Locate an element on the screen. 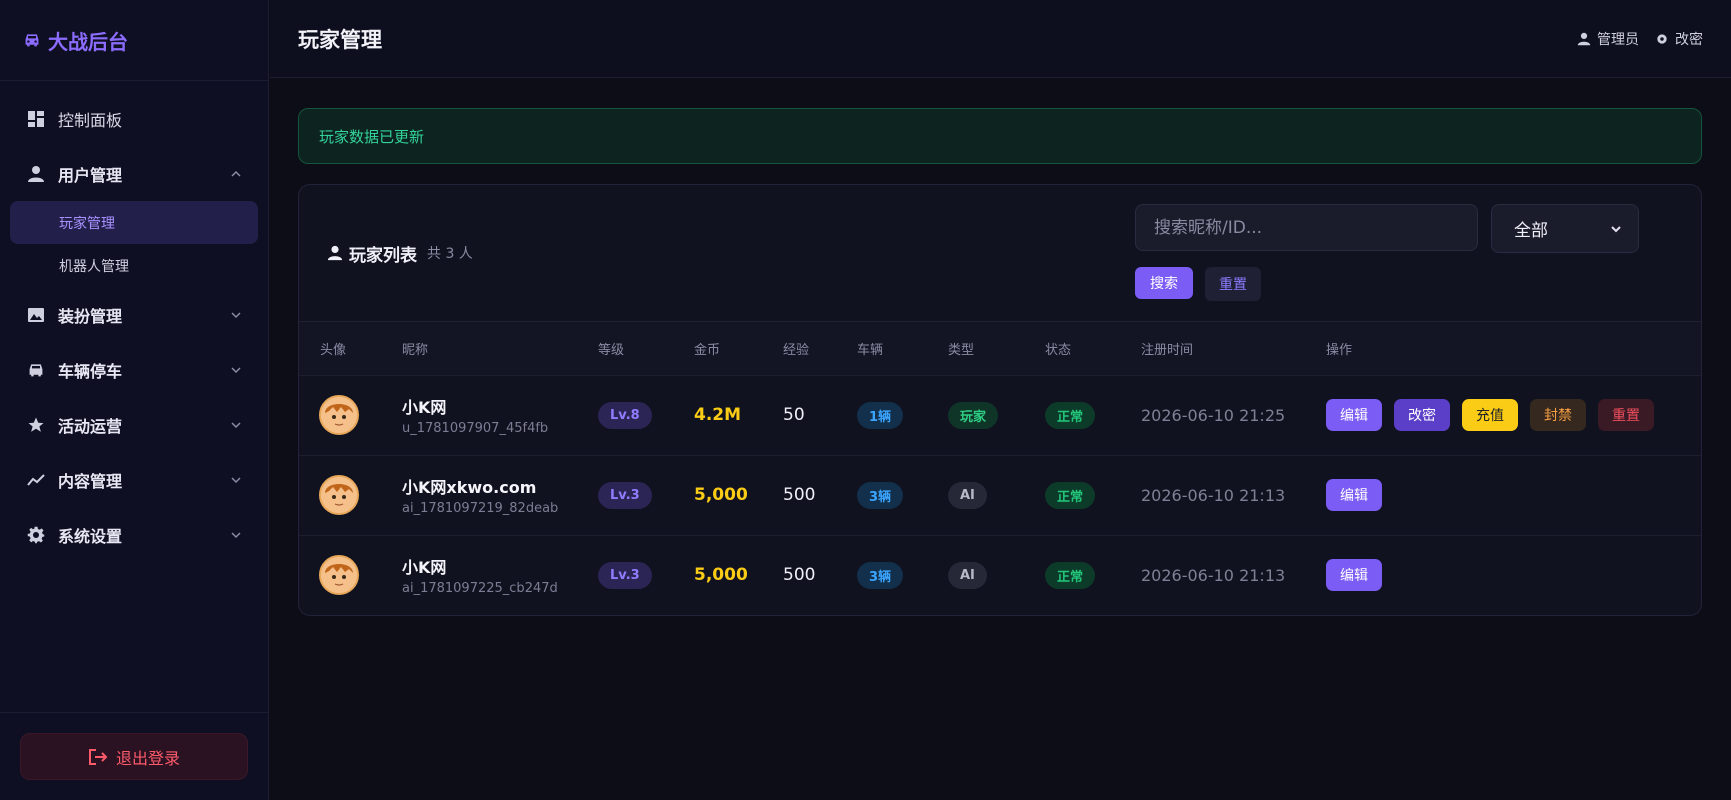 This screenshot has height=800, width=1731. sidebar-item-label: 车辆停车 is located at coordinates (90, 371).